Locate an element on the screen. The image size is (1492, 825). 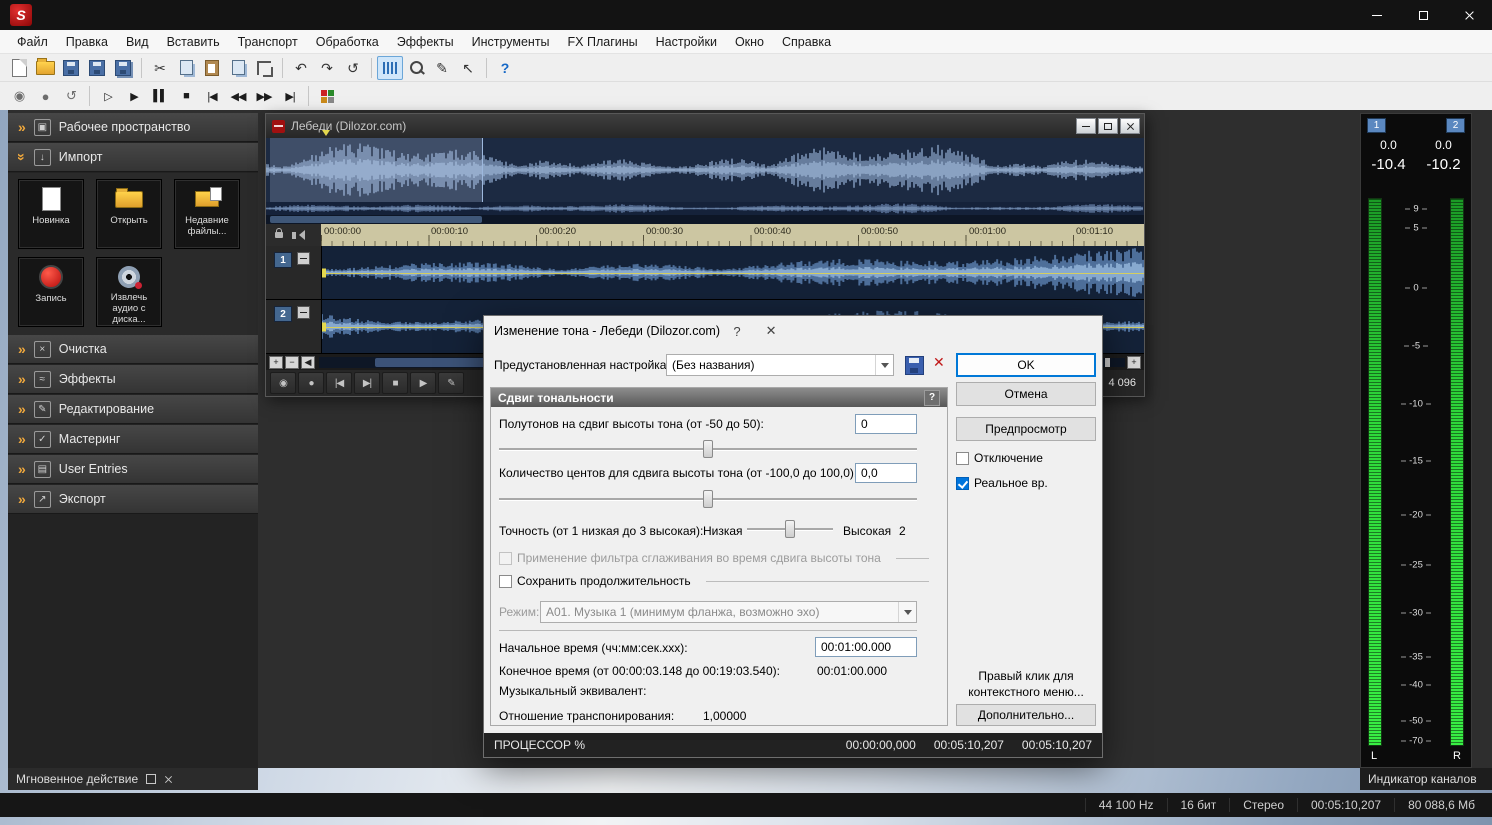
record-tile: Запись is located at coordinates (51, 292).